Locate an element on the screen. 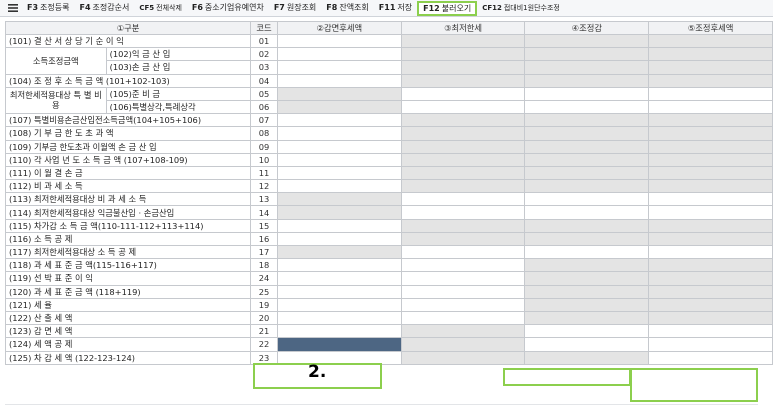  row-sublabel: (103)손 금 산 입 is located at coordinates (178, 67).